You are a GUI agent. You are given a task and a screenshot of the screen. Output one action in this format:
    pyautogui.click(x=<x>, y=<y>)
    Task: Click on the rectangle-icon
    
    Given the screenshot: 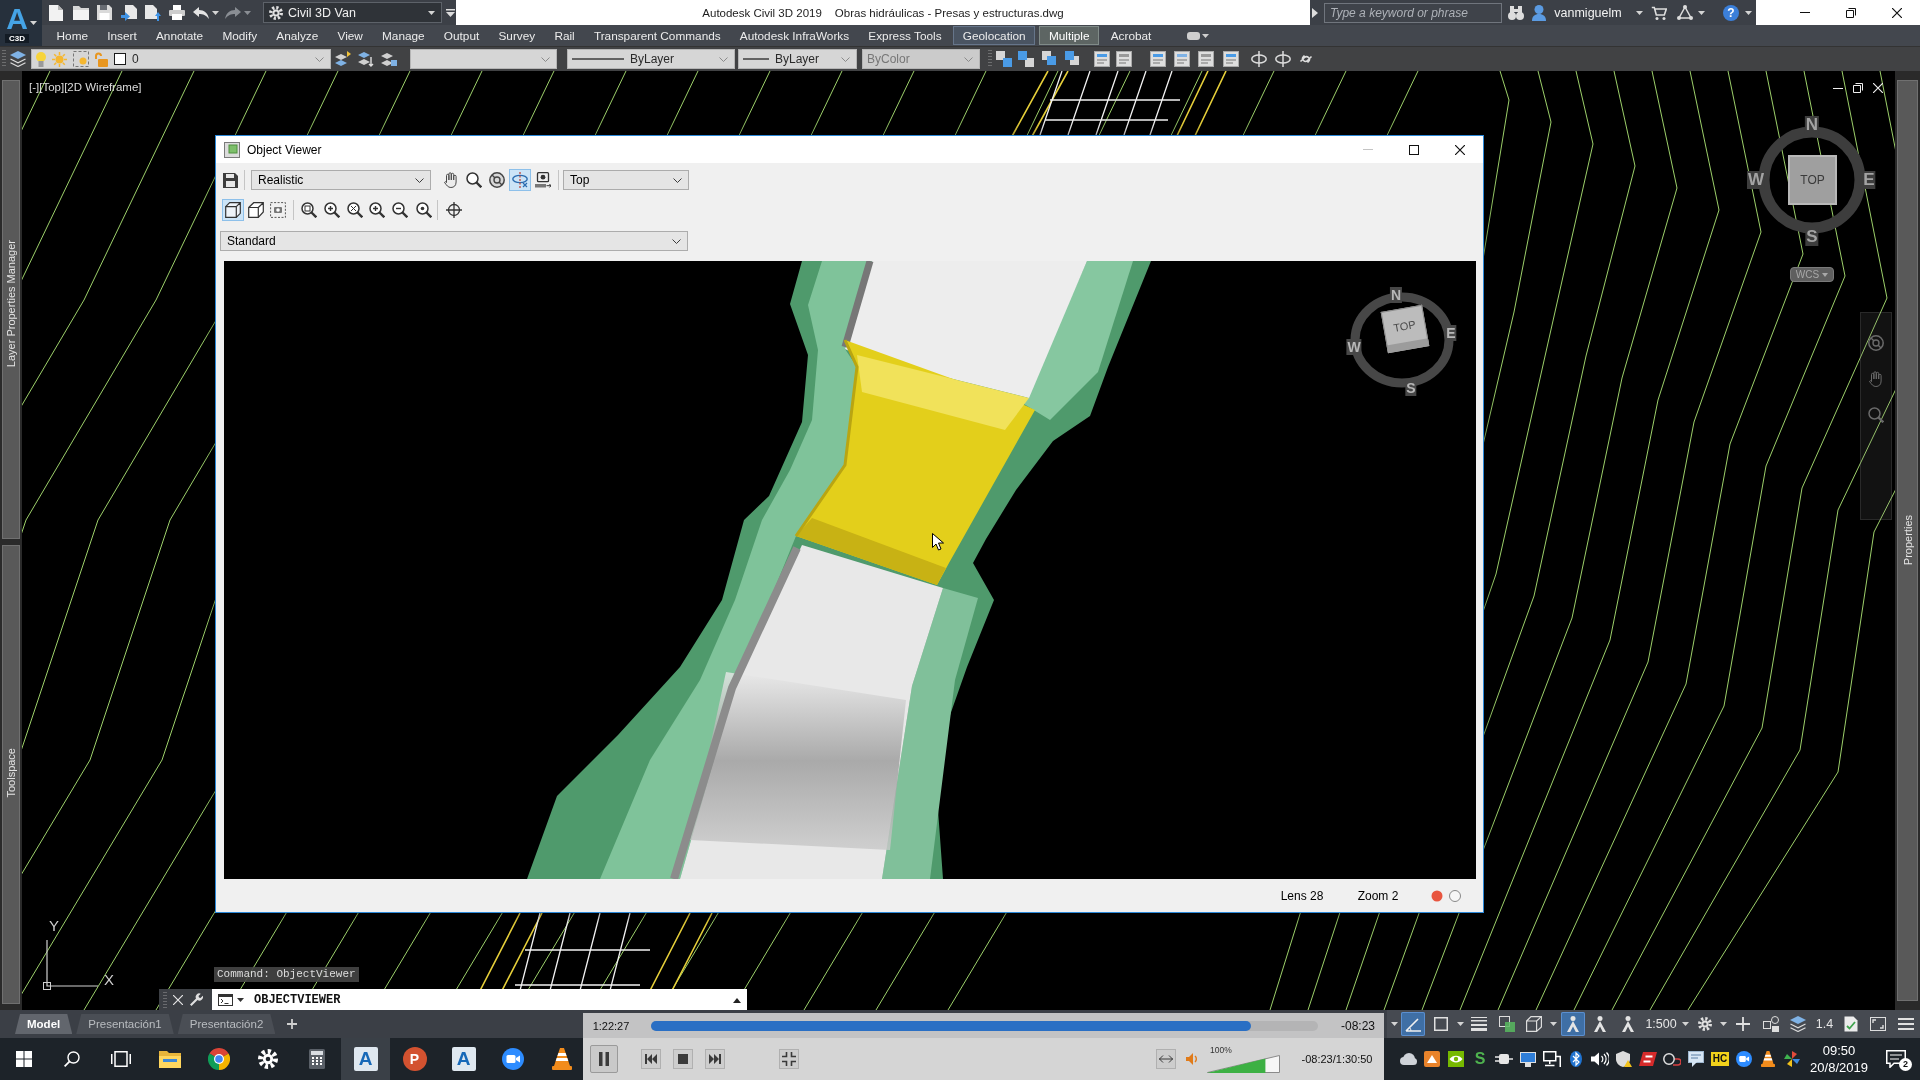 What is the action you would take?
    pyautogui.click(x=1441, y=1024)
    